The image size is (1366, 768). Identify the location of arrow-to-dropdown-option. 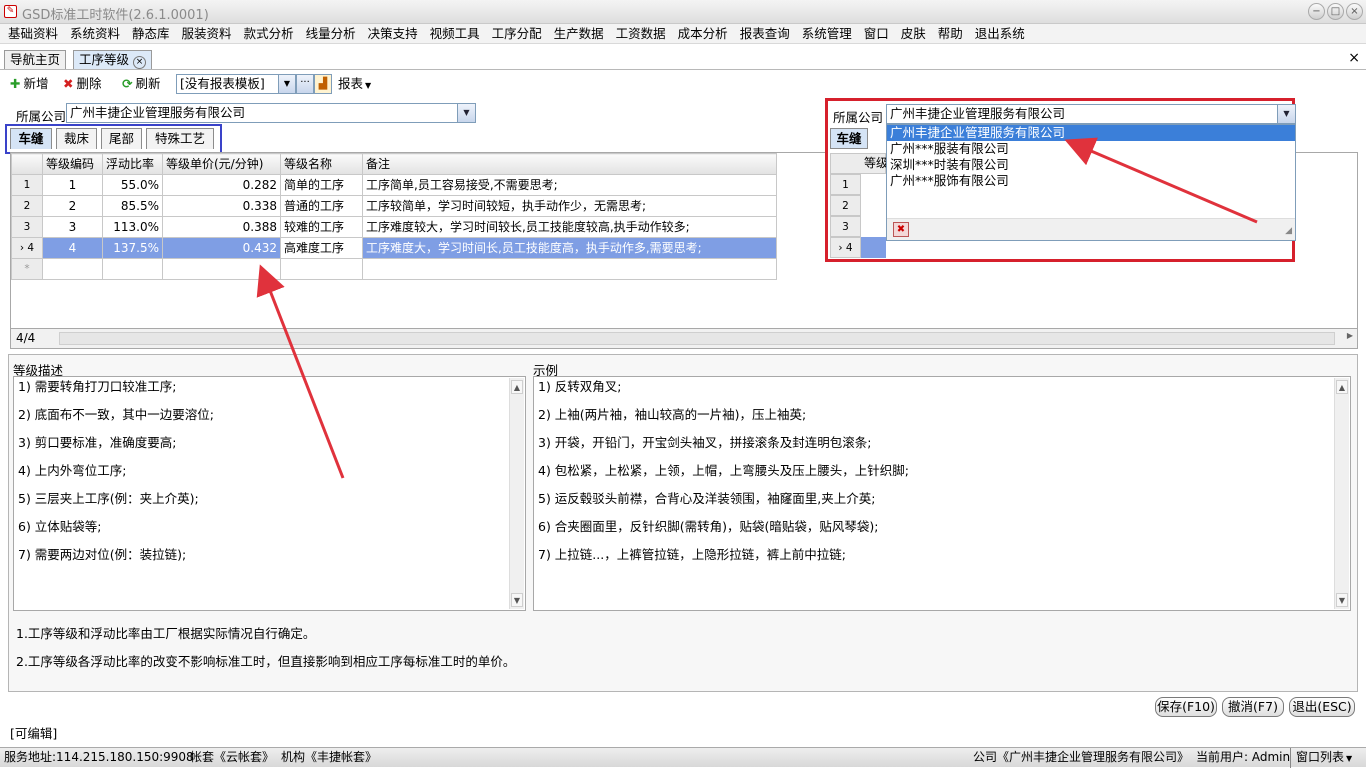
(1161, 180).